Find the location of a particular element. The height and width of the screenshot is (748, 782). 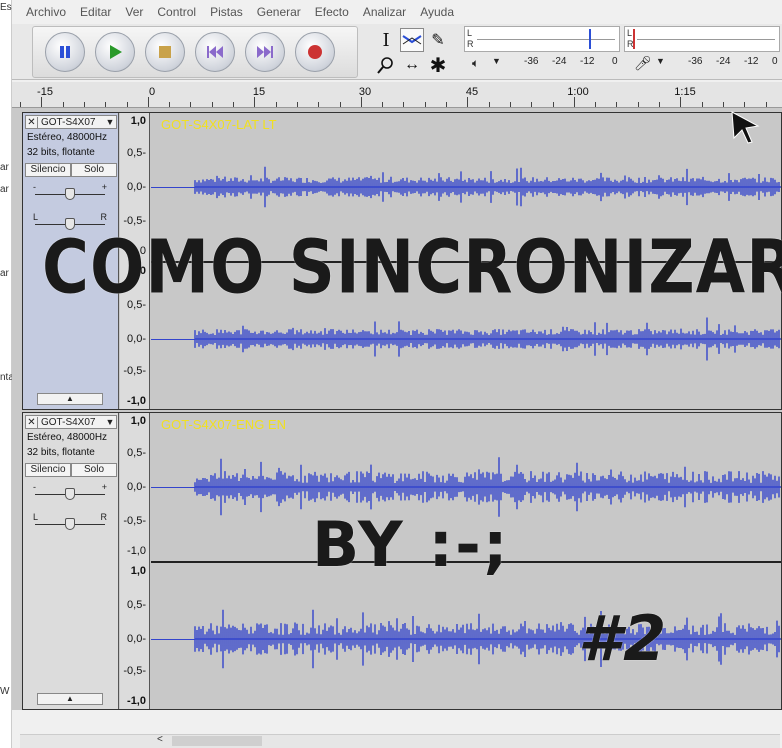

menu-ayuda: Ayuda is located at coordinates (437, 12).